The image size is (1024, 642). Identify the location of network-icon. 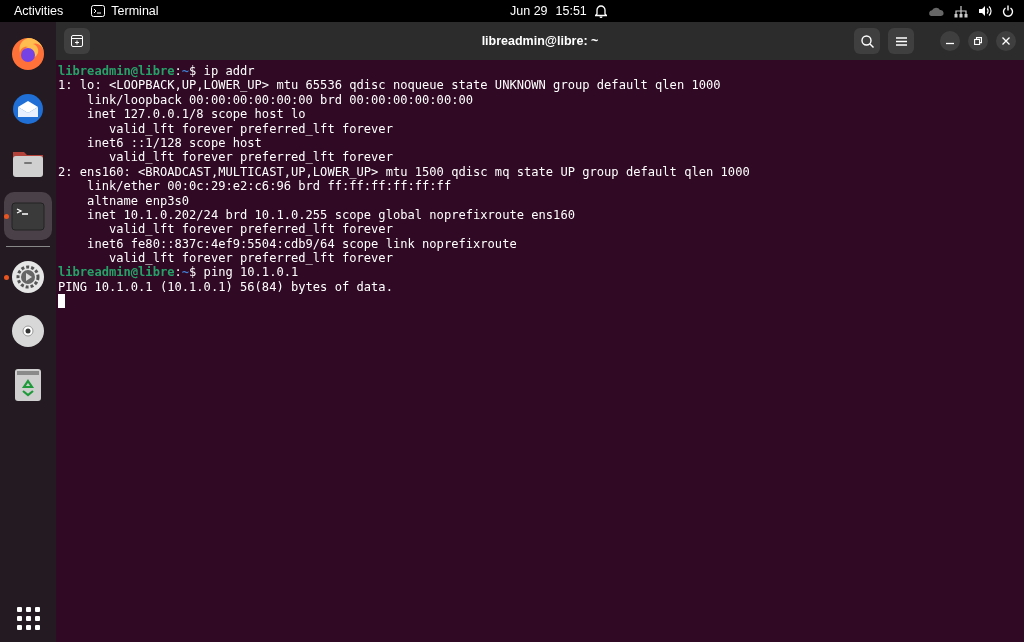
(961, 11).